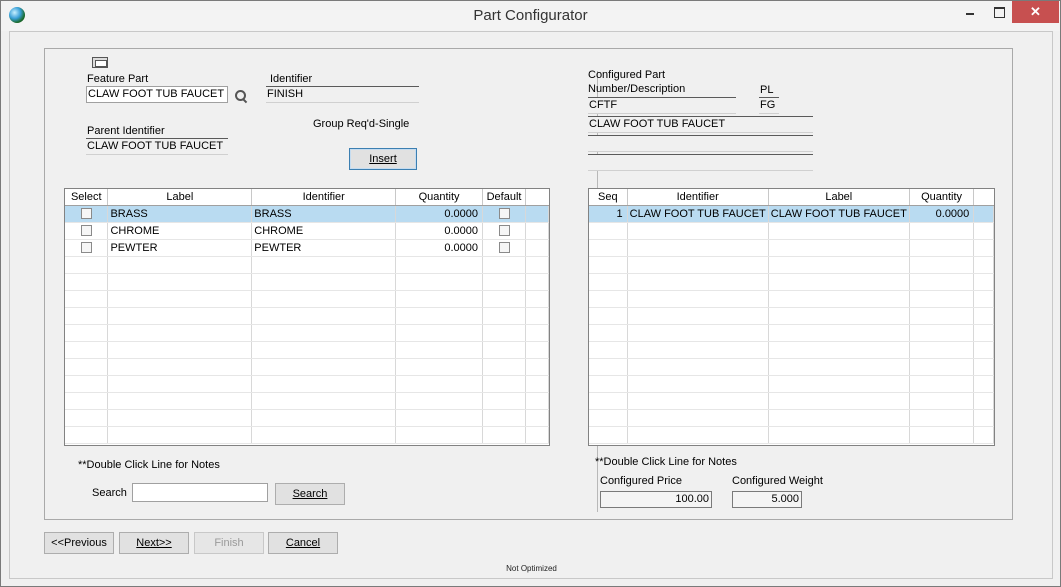 This screenshot has height=587, width=1061. What do you see at coordinates (154, 543) in the screenshot?
I see `next-button: Next>>` at bounding box center [154, 543].